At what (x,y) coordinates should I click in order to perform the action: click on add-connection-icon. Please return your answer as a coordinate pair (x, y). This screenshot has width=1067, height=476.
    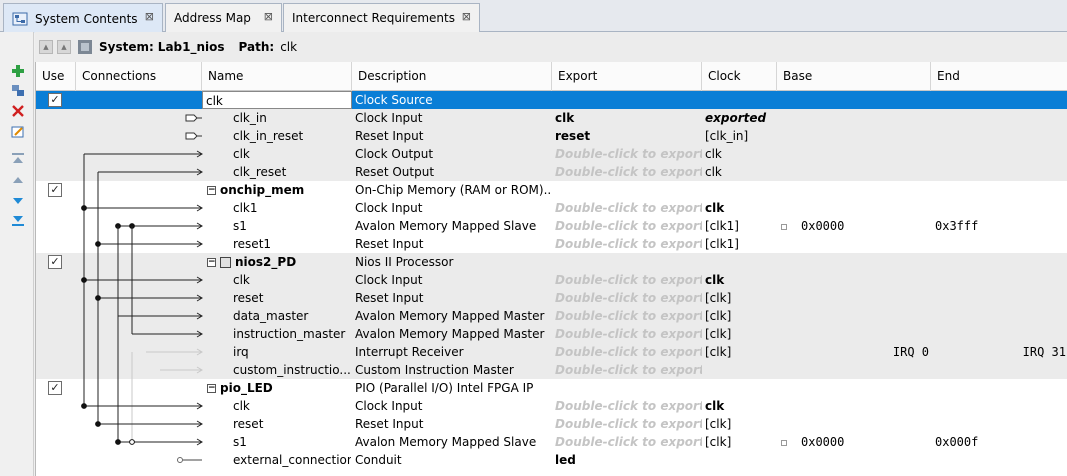
    Looking at the image, I should click on (18, 90).